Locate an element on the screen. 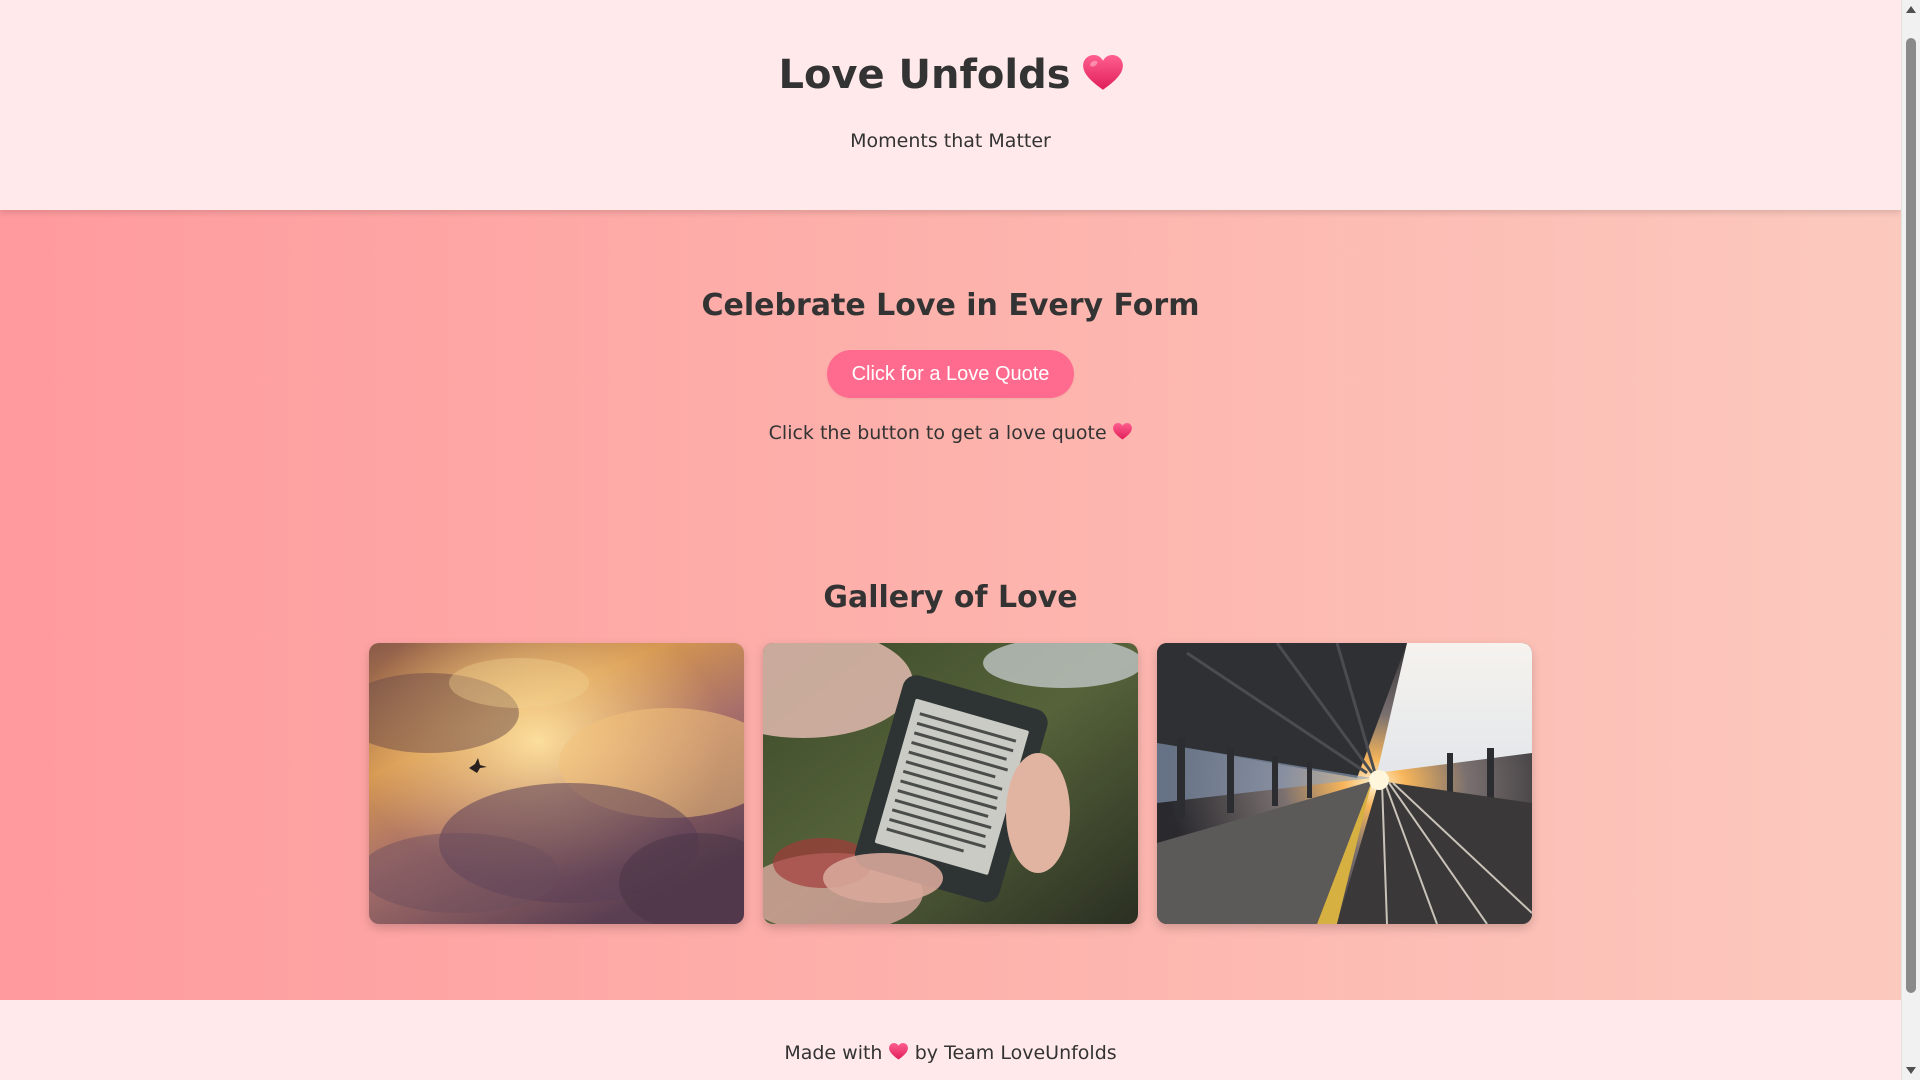 This screenshot has width=1920, height=1080. quote-text: Click the button to get a love quote is located at coordinates (950, 433).